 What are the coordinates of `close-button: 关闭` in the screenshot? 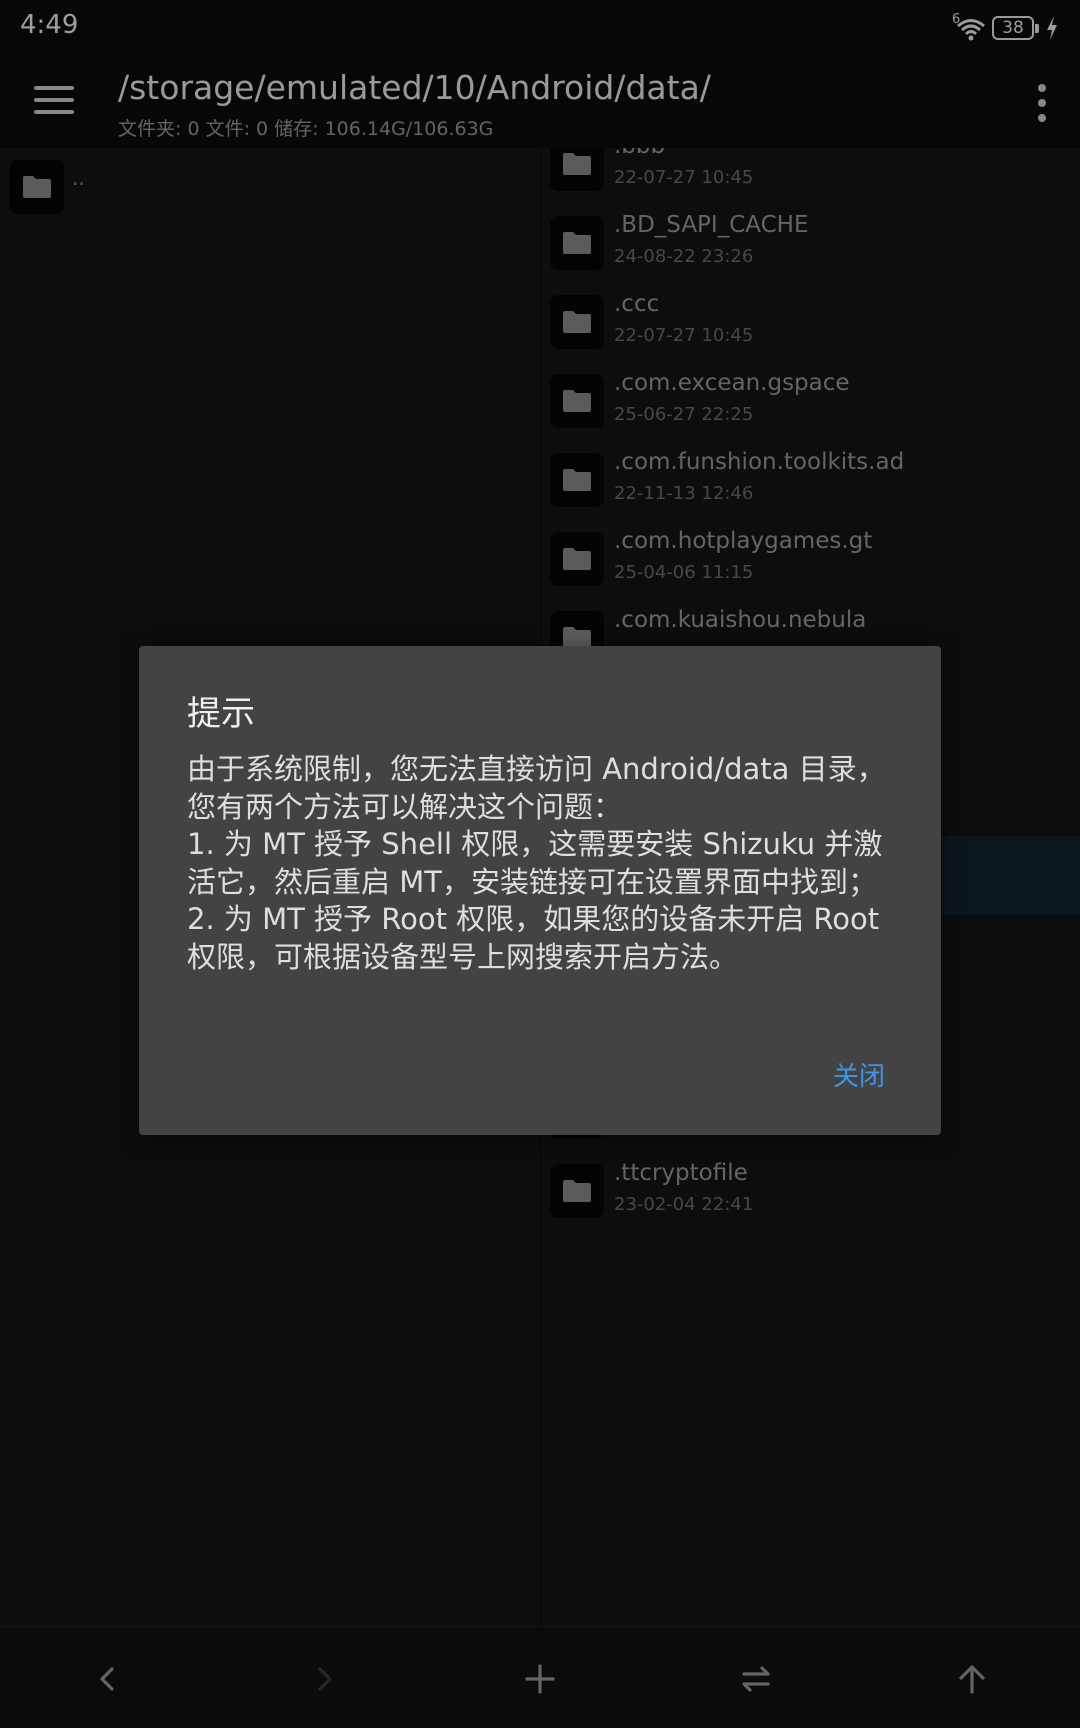 It's located at (859, 1074).